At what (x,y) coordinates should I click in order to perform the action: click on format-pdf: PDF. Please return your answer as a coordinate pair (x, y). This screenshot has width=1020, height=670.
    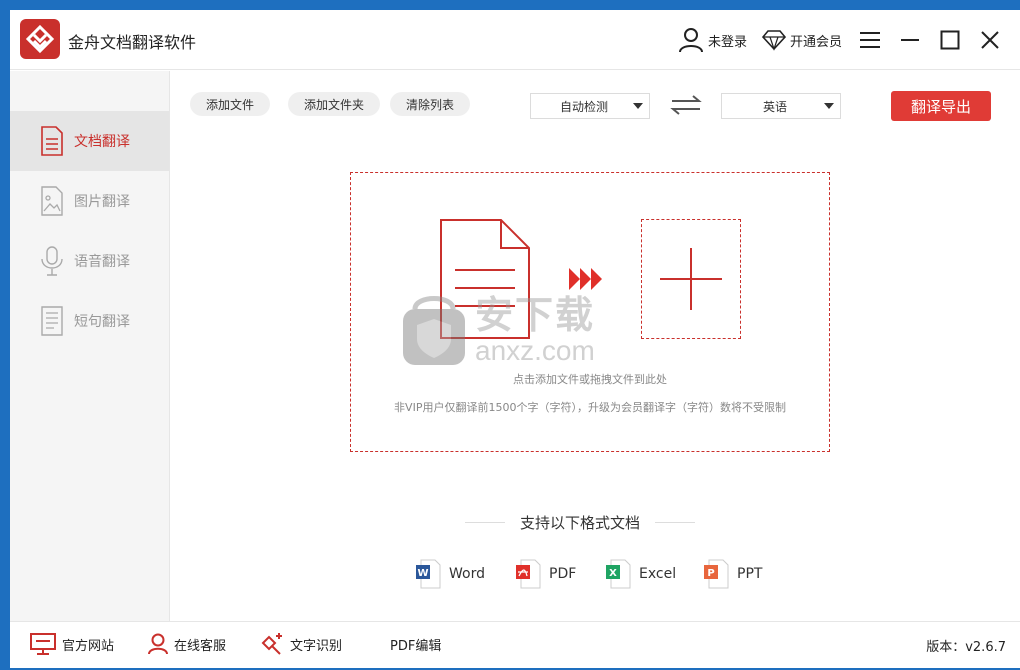
    Looking at the image, I should click on (545, 574).